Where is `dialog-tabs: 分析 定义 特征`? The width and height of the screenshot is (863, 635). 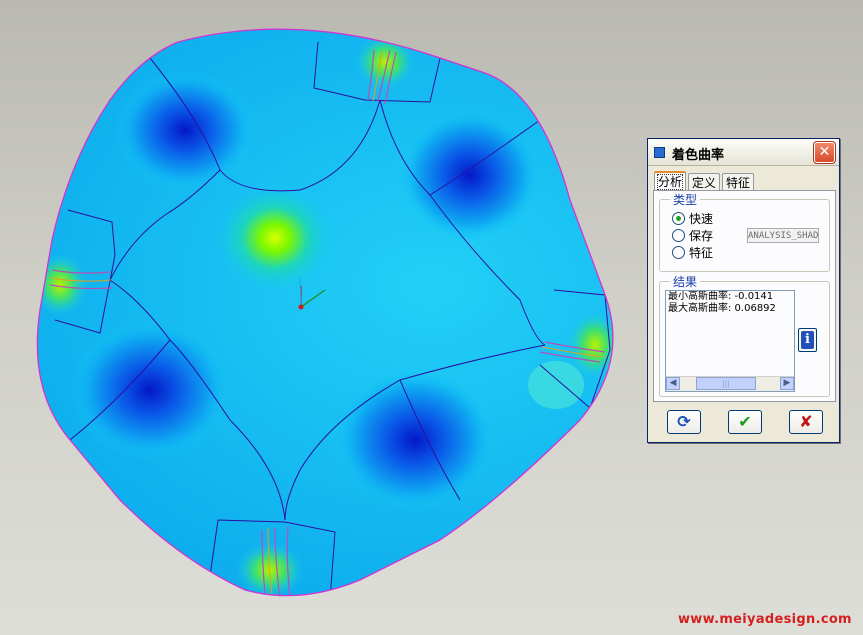 dialog-tabs: 分析 定义 特征 is located at coordinates (705, 182).